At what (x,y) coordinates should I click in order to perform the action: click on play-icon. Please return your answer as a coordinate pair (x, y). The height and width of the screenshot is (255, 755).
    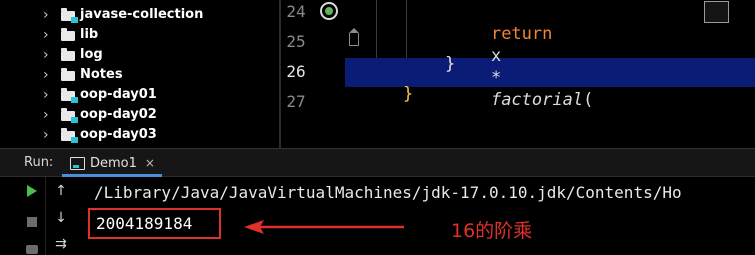
    Looking at the image, I should click on (32, 191).